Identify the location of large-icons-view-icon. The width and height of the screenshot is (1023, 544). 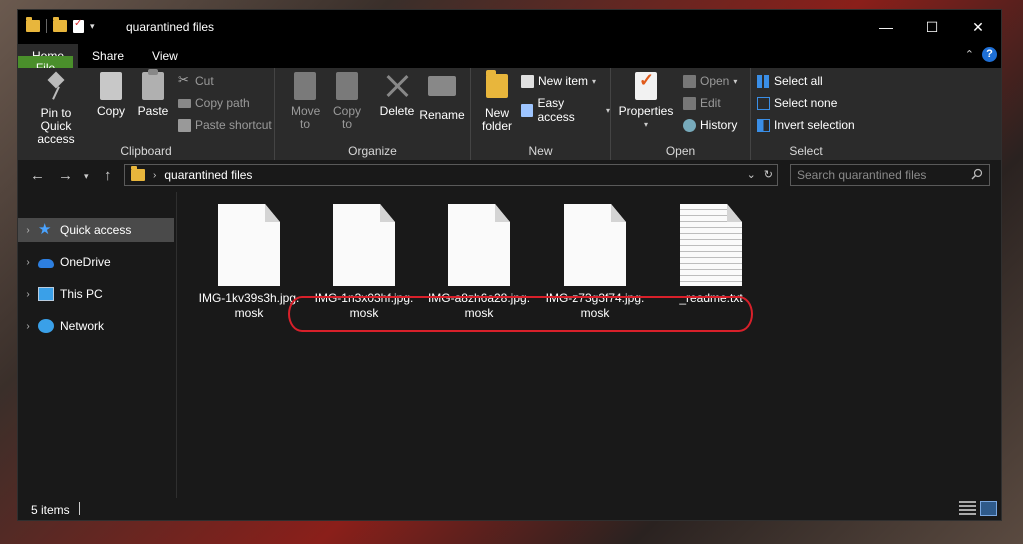
(988, 508).